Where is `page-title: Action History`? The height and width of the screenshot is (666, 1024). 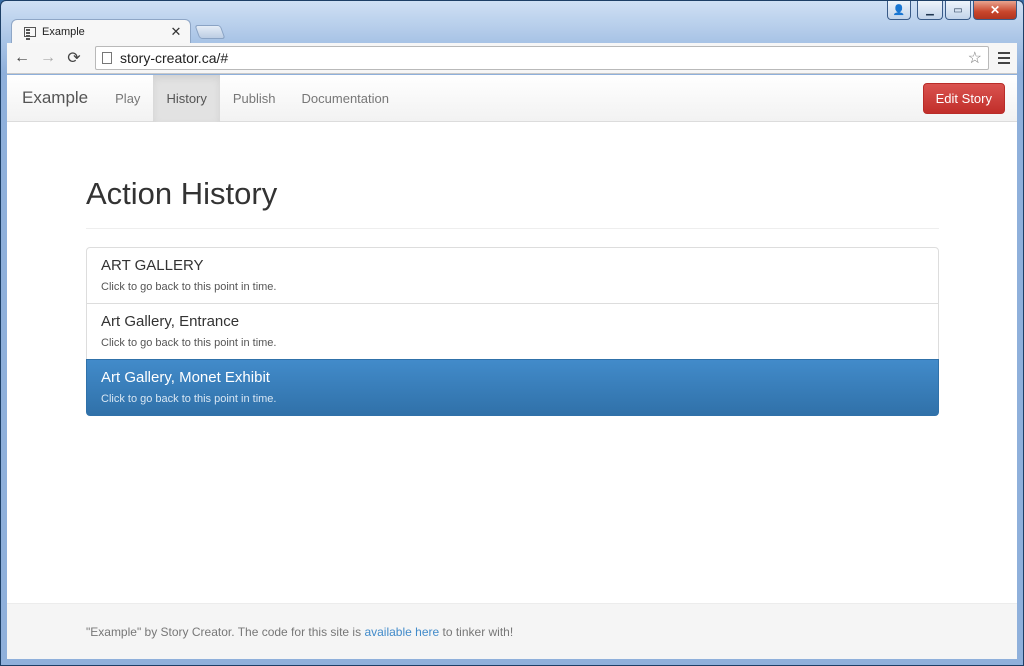 page-title: Action History is located at coordinates (182, 193).